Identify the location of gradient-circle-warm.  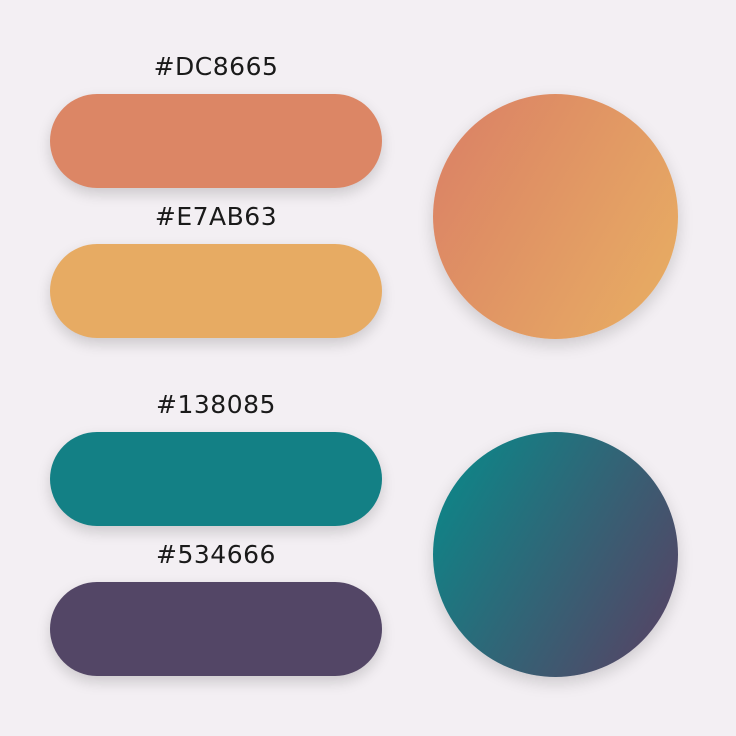
(555, 216).